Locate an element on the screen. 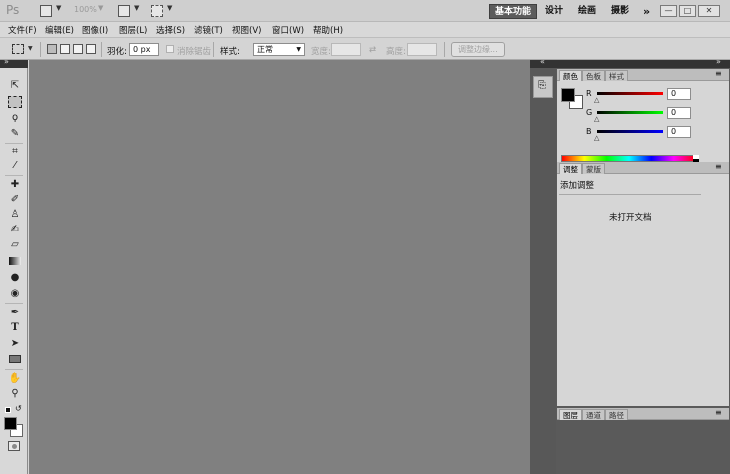  minimize-button: — is located at coordinates (668, 11).